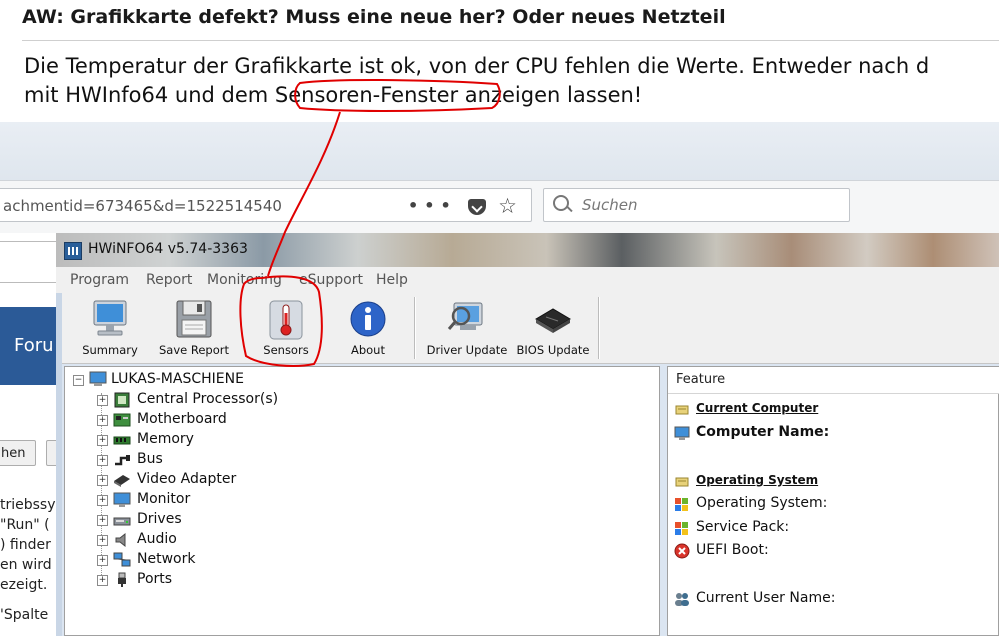 The height and width of the screenshot is (636, 999). I want to click on background-line: ezeigt., so click(24, 585).